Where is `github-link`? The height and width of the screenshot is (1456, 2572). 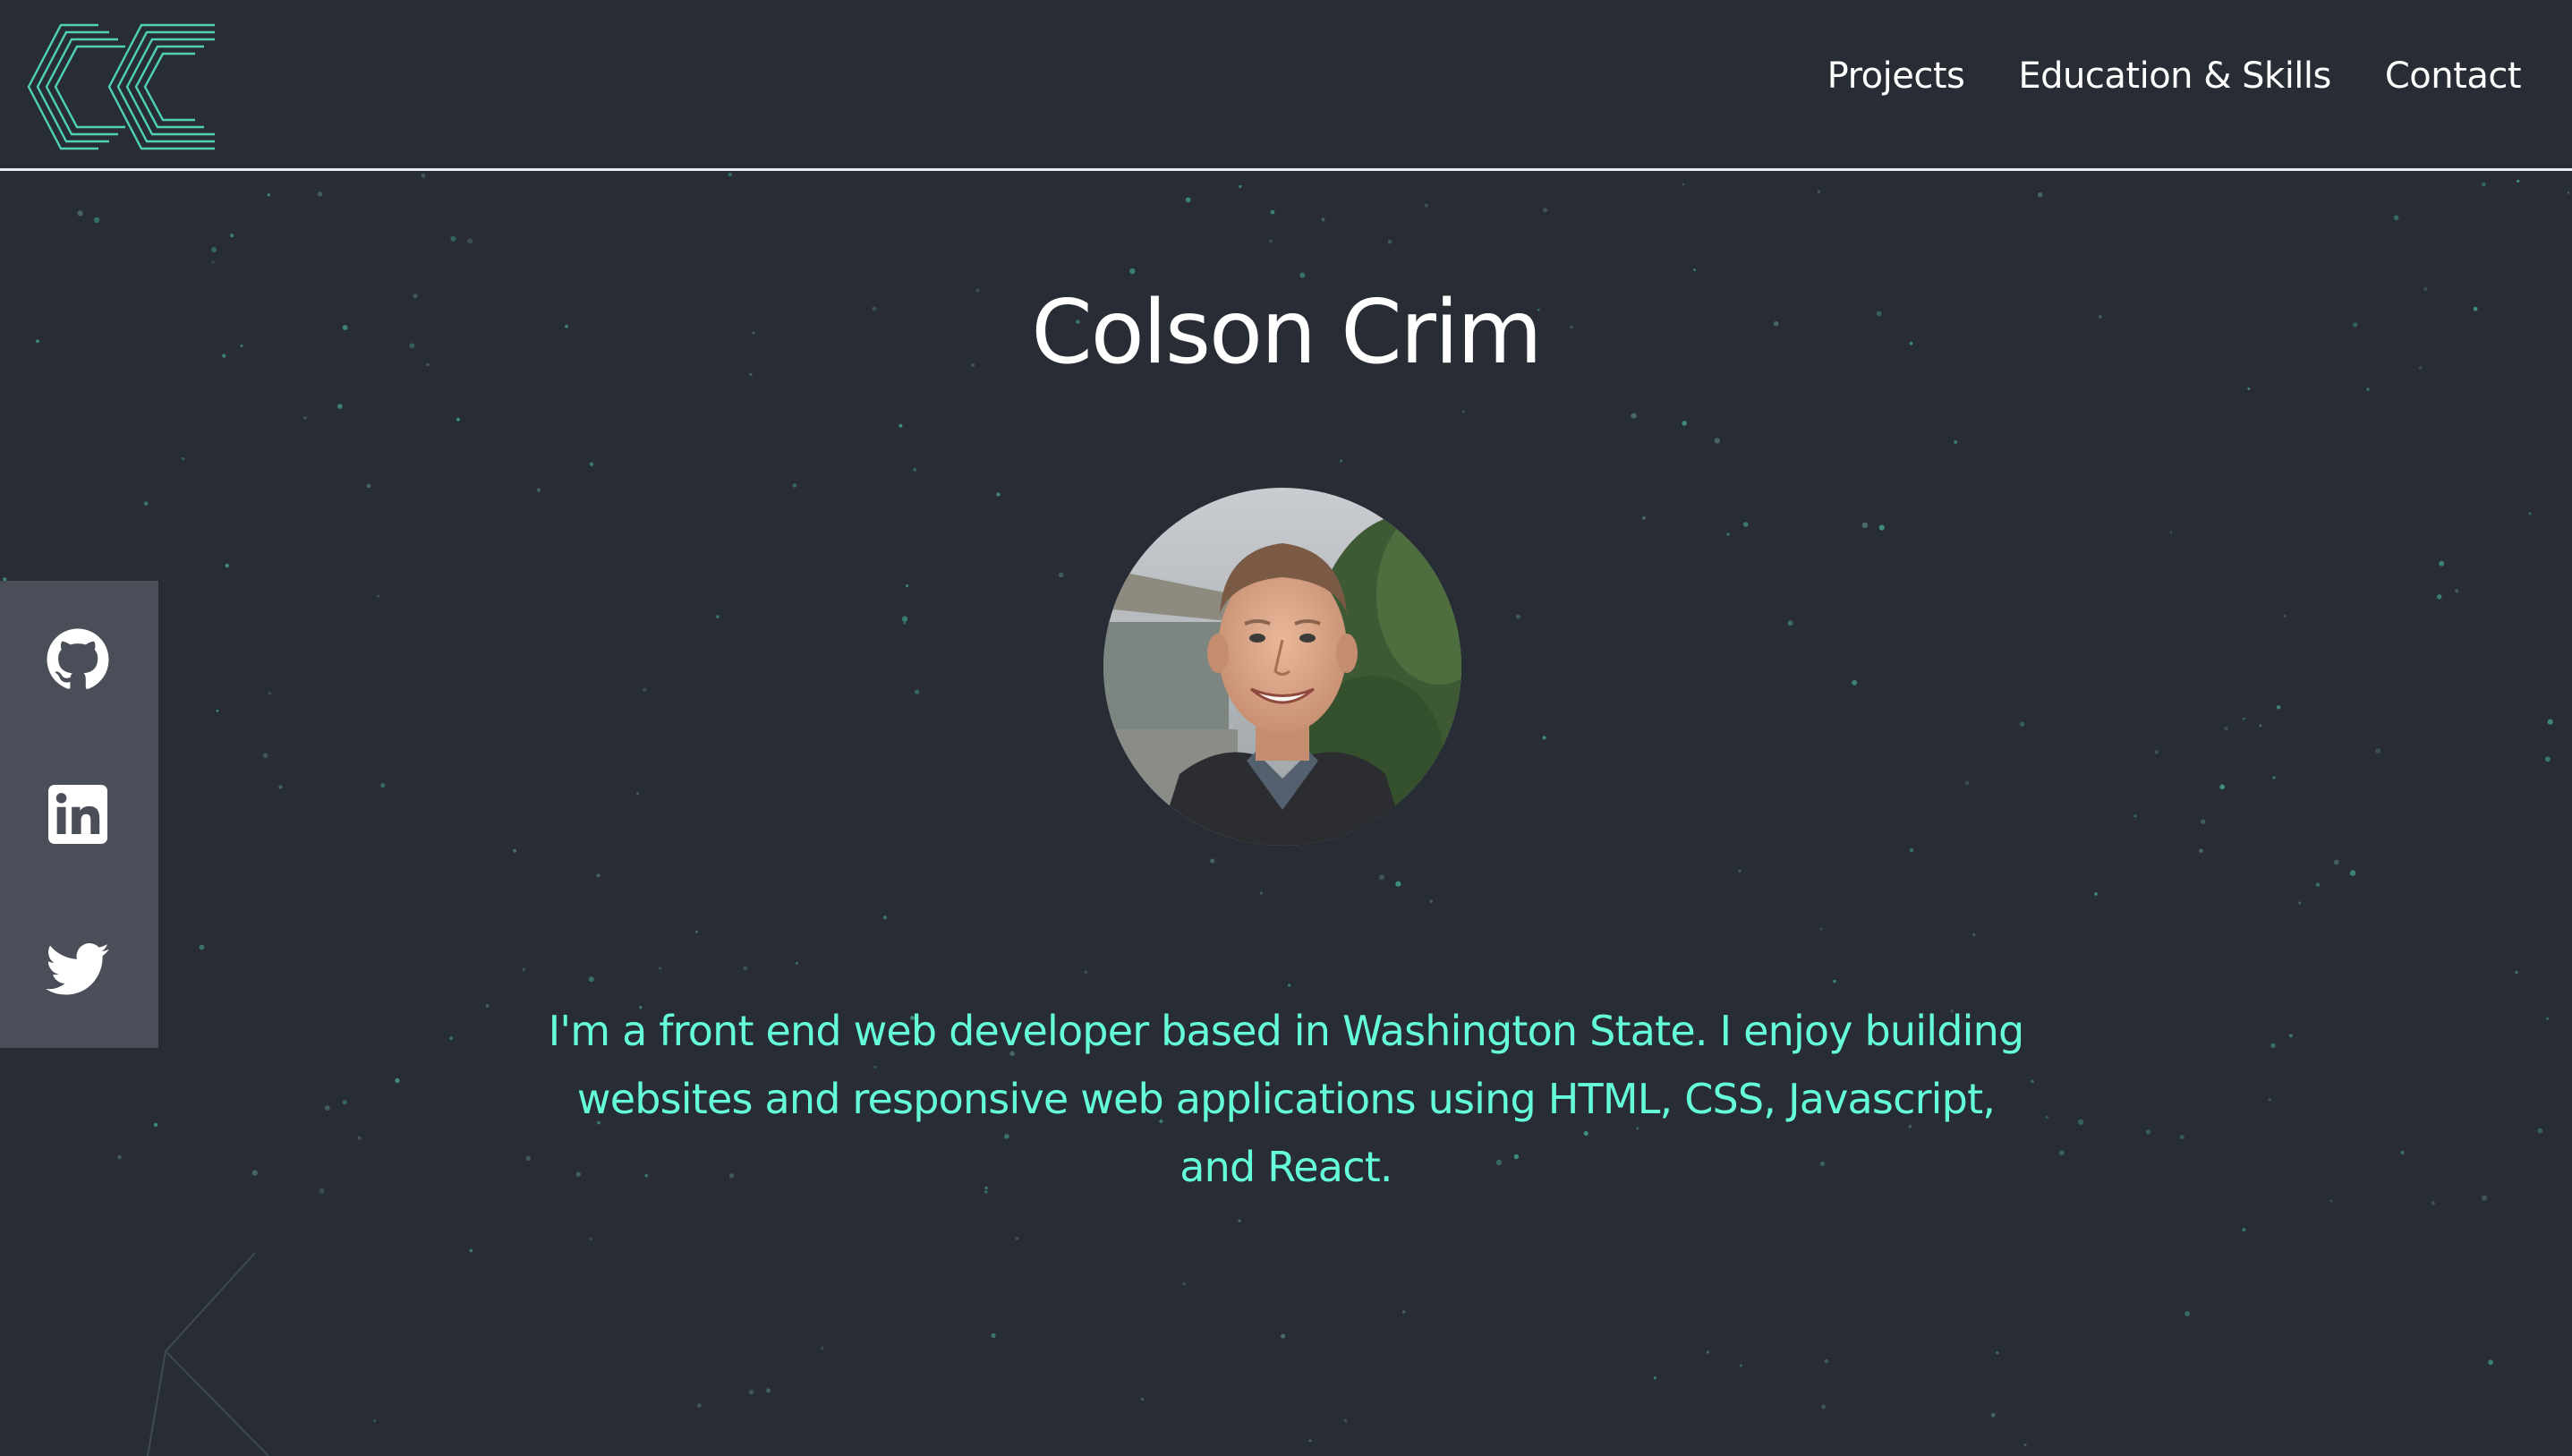 github-link is located at coordinates (78, 659).